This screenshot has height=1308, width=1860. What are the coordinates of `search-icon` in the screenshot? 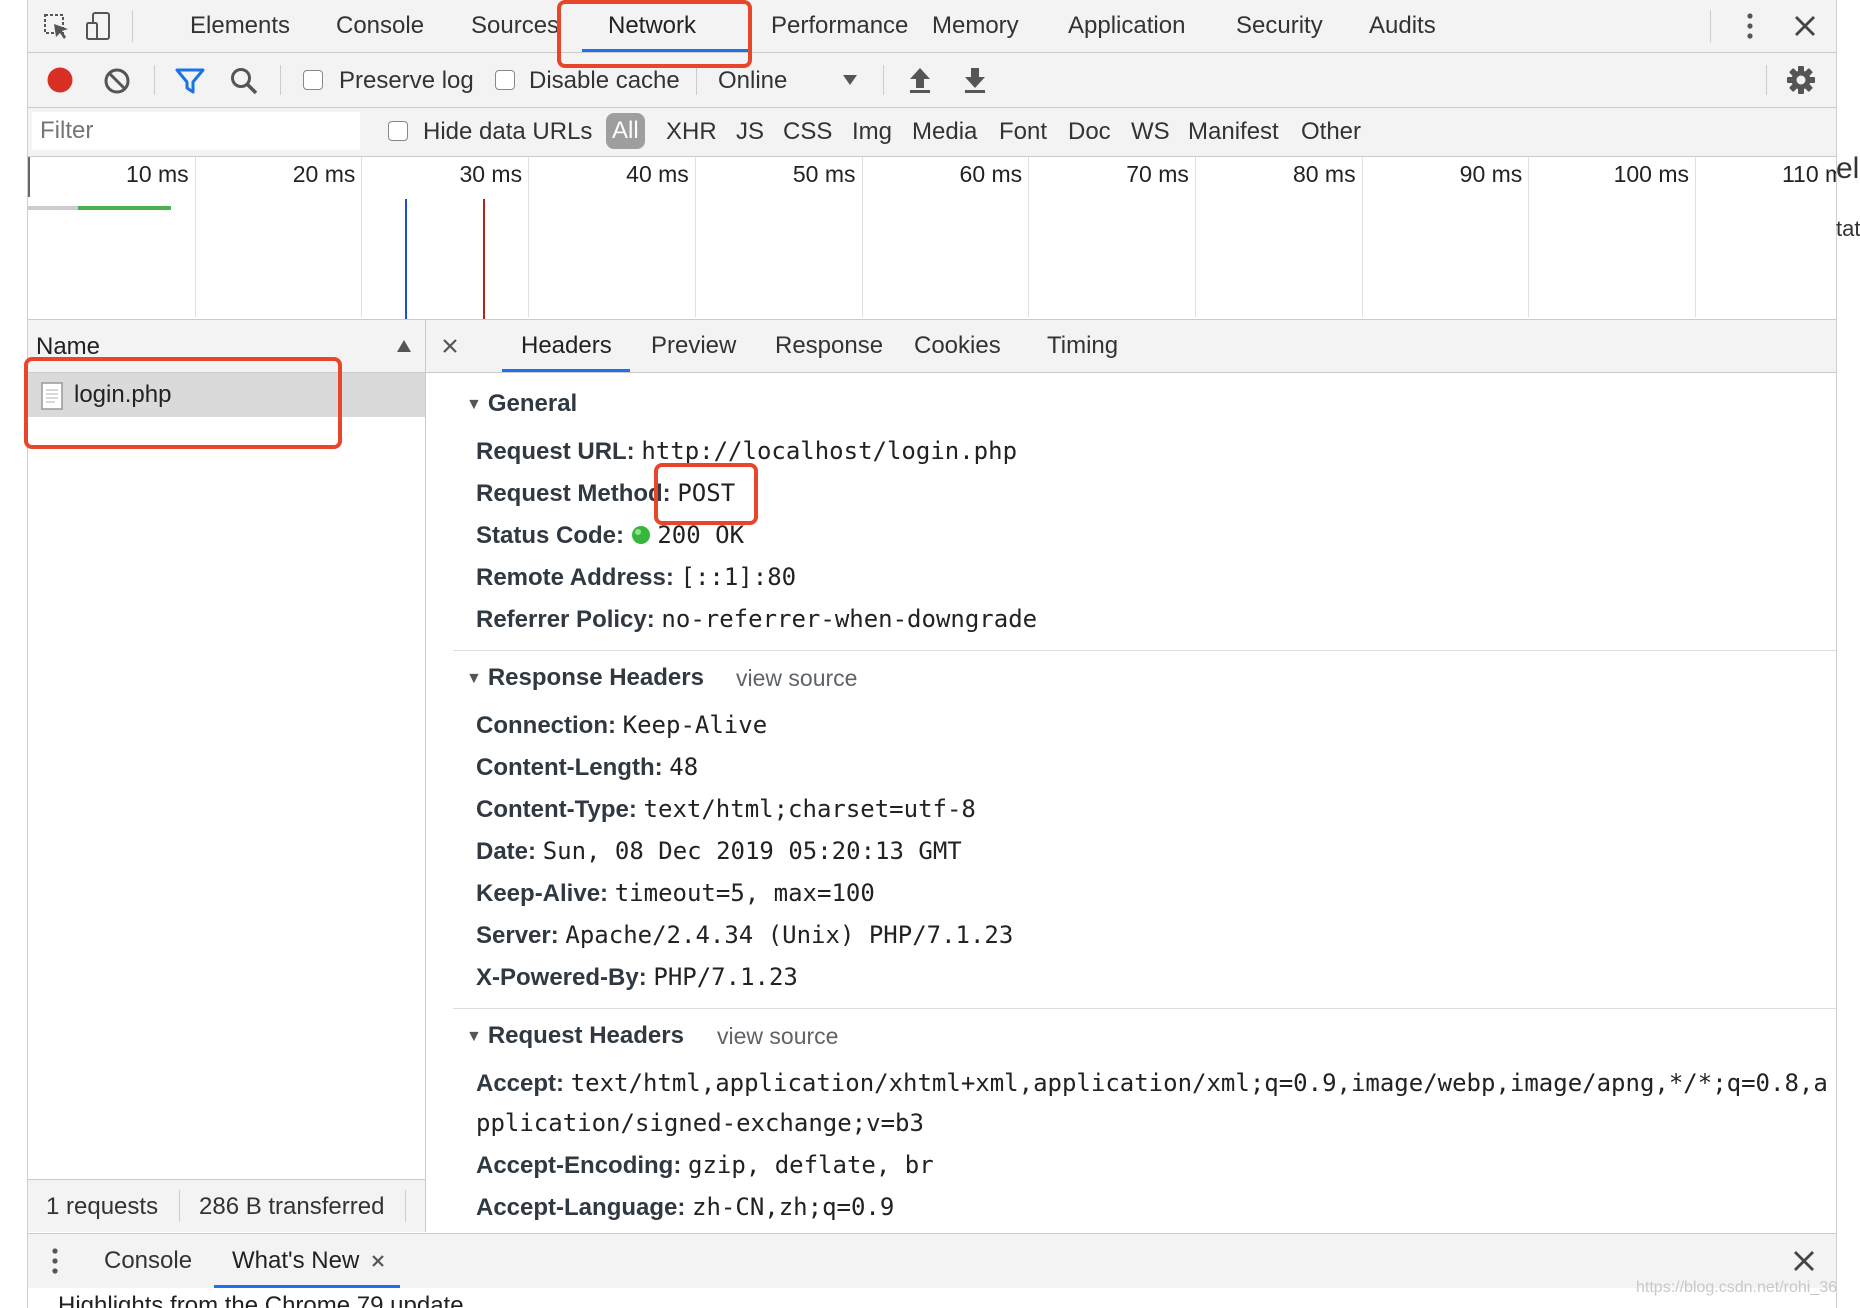 It's located at (244, 81).